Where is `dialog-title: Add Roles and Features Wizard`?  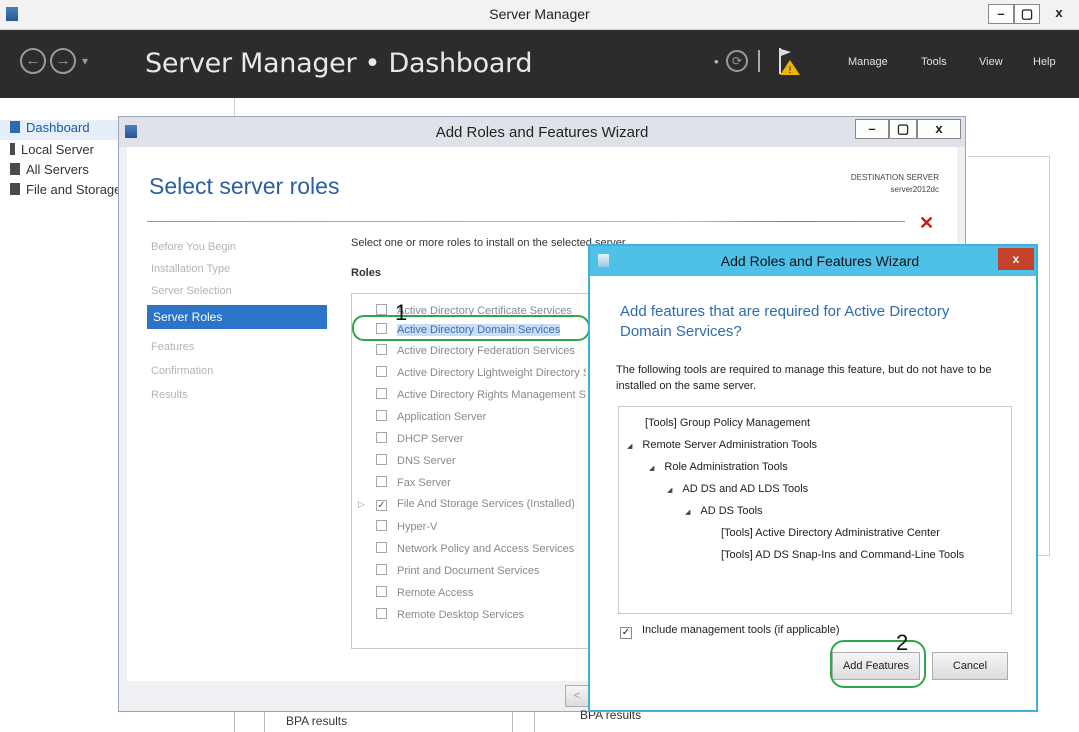 dialog-title: Add Roles and Features Wizard is located at coordinates (820, 261).